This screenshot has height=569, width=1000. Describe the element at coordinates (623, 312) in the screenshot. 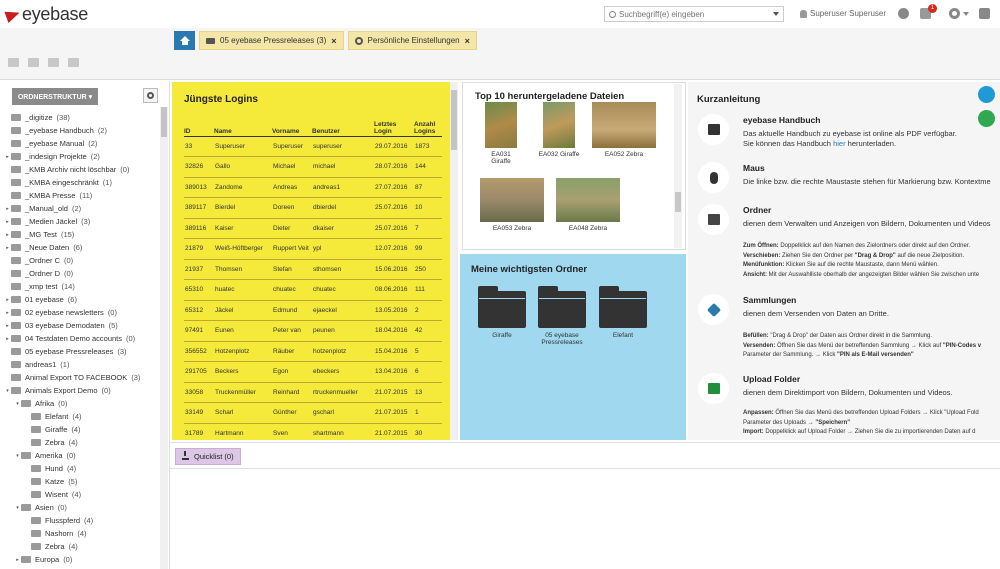

I see `favorite-folder: Elefant` at that location.